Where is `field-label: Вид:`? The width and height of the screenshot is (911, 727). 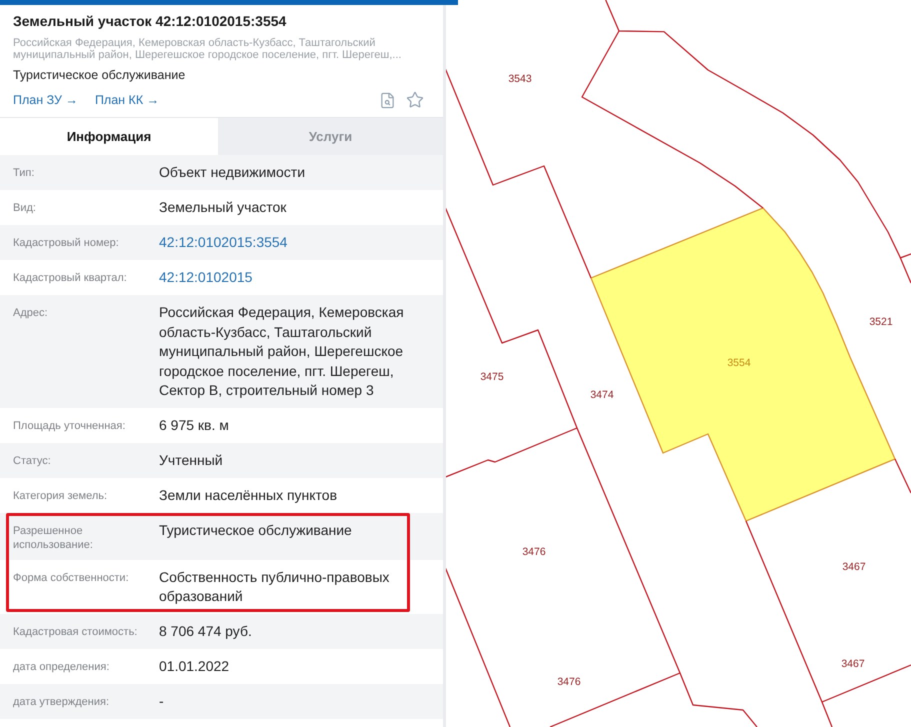
field-label: Вид: is located at coordinates (25, 208).